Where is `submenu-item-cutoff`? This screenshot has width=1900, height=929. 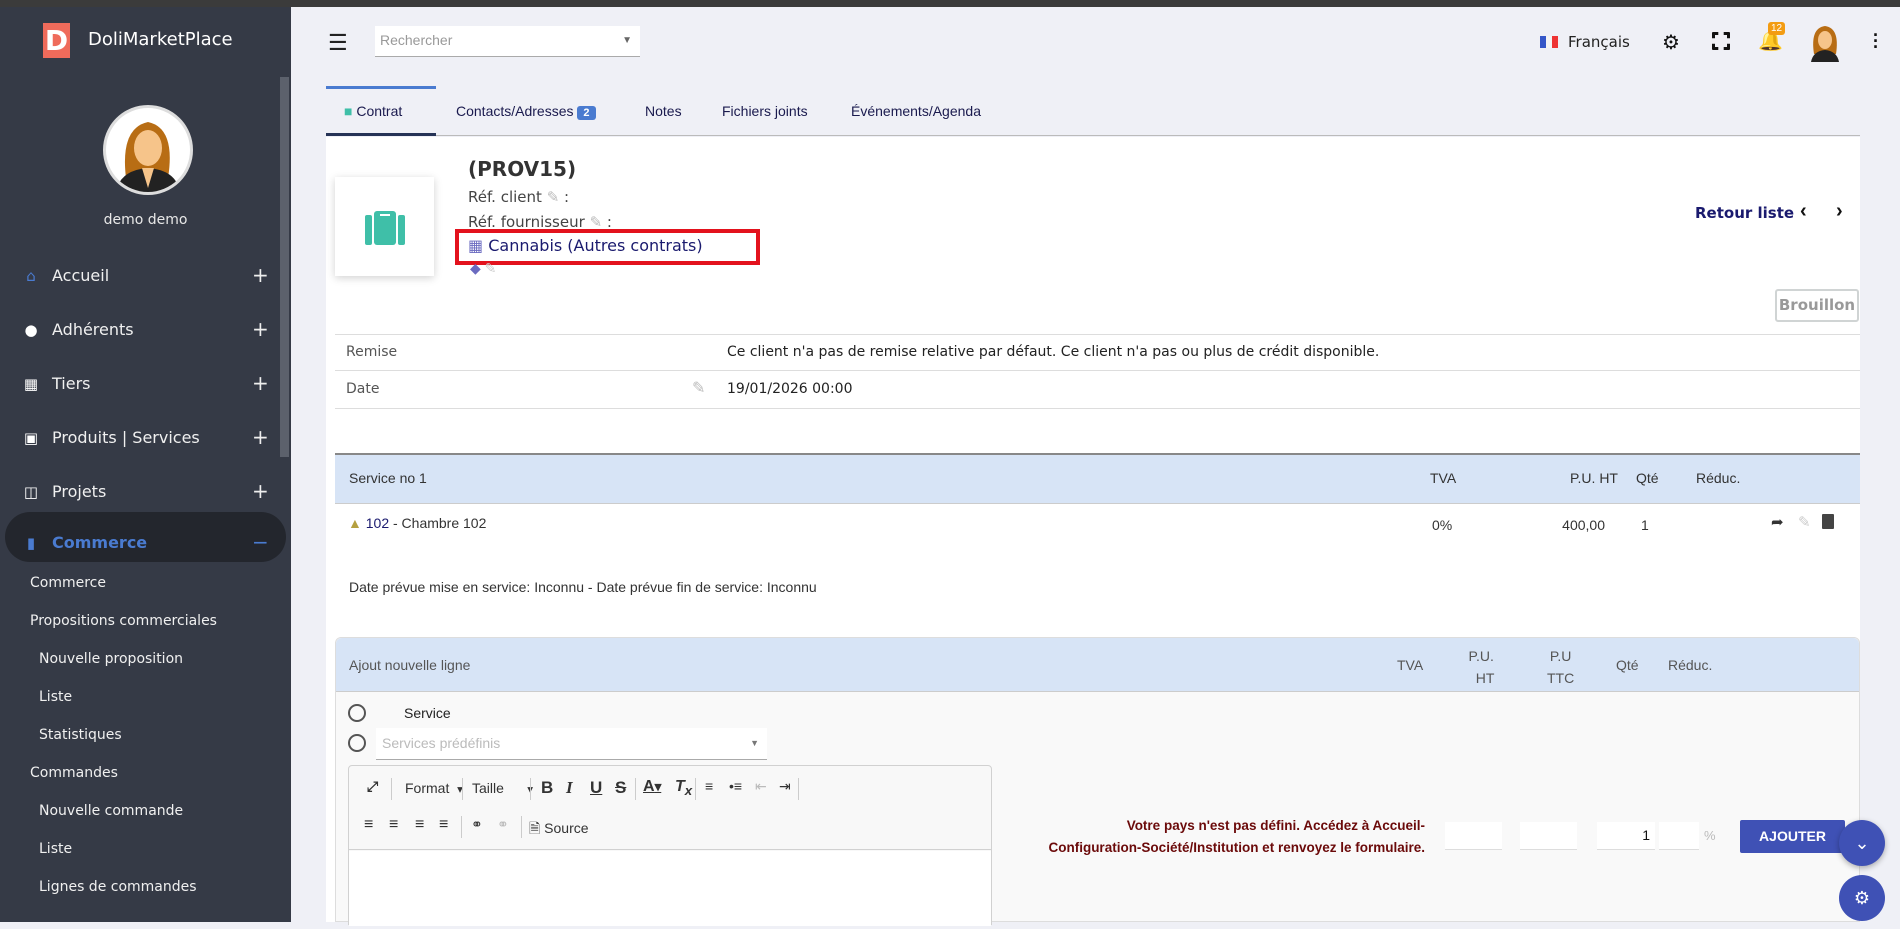 submenu-item-cutoff is located at coordinates (64, 924).